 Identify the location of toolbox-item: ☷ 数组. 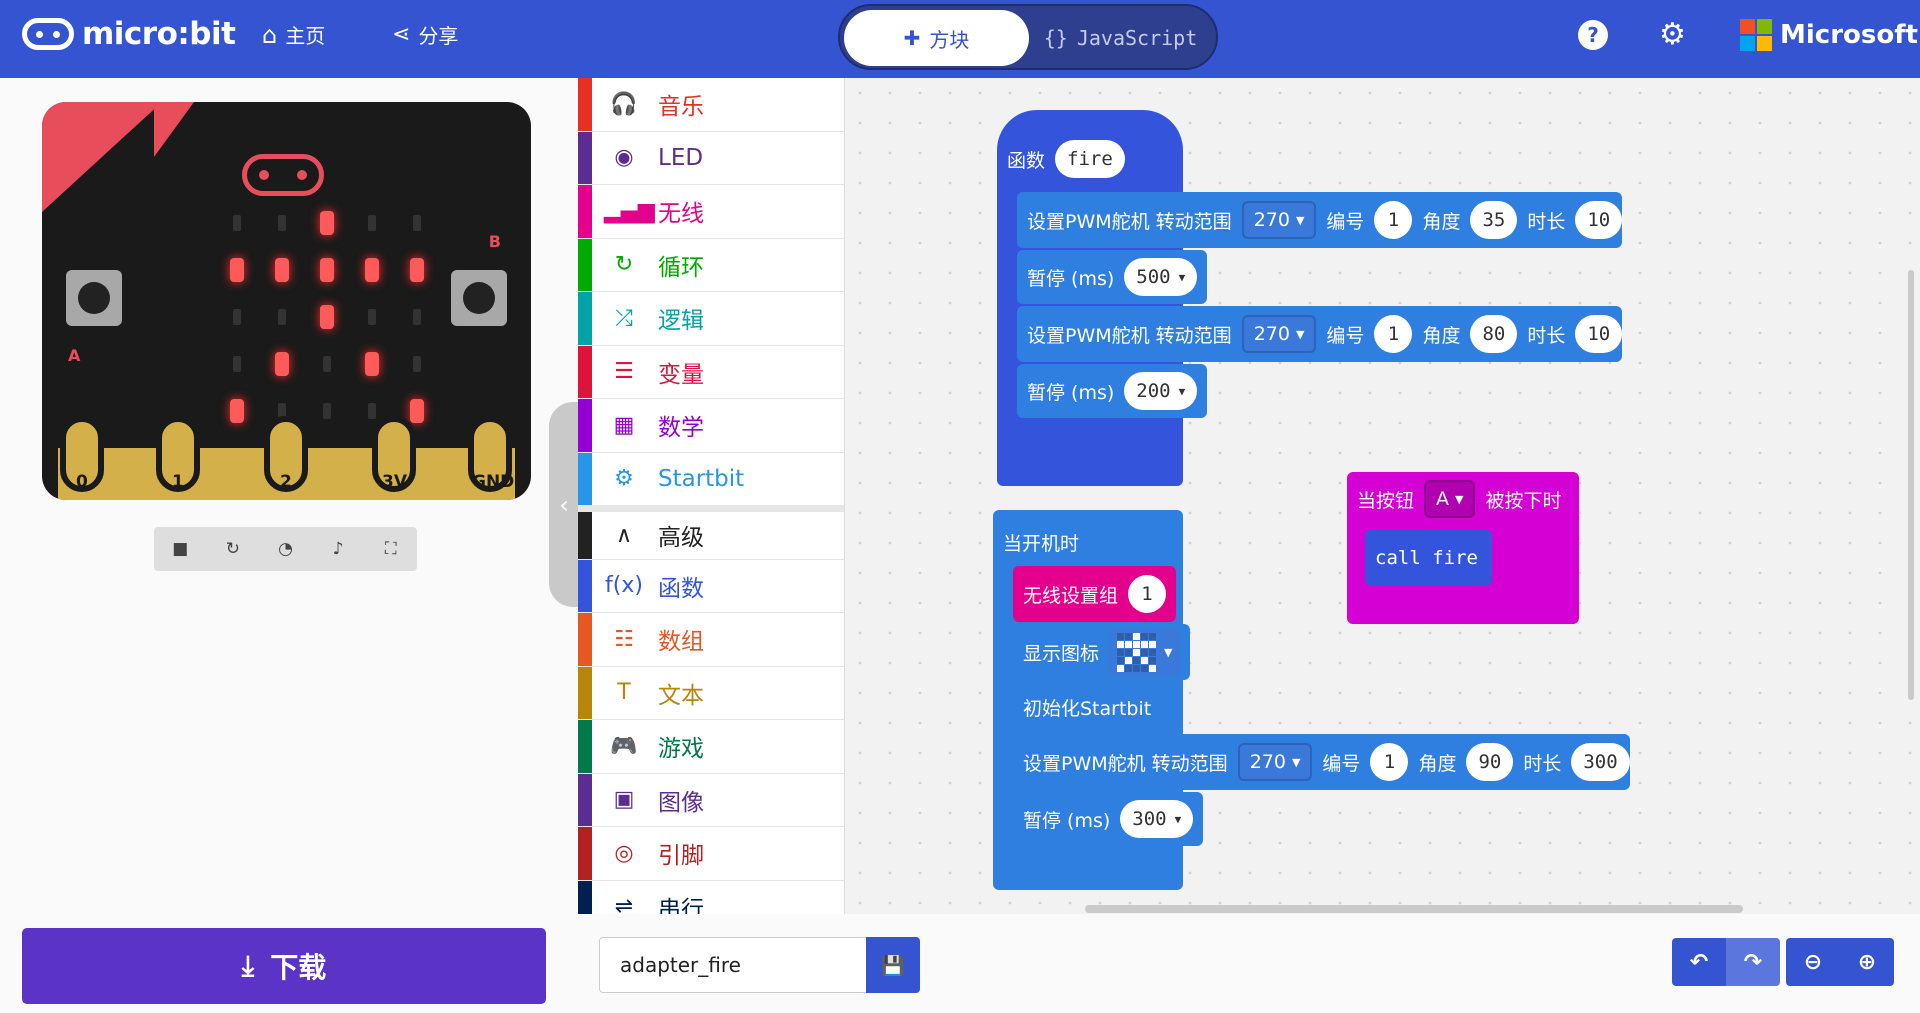
(711, 640).